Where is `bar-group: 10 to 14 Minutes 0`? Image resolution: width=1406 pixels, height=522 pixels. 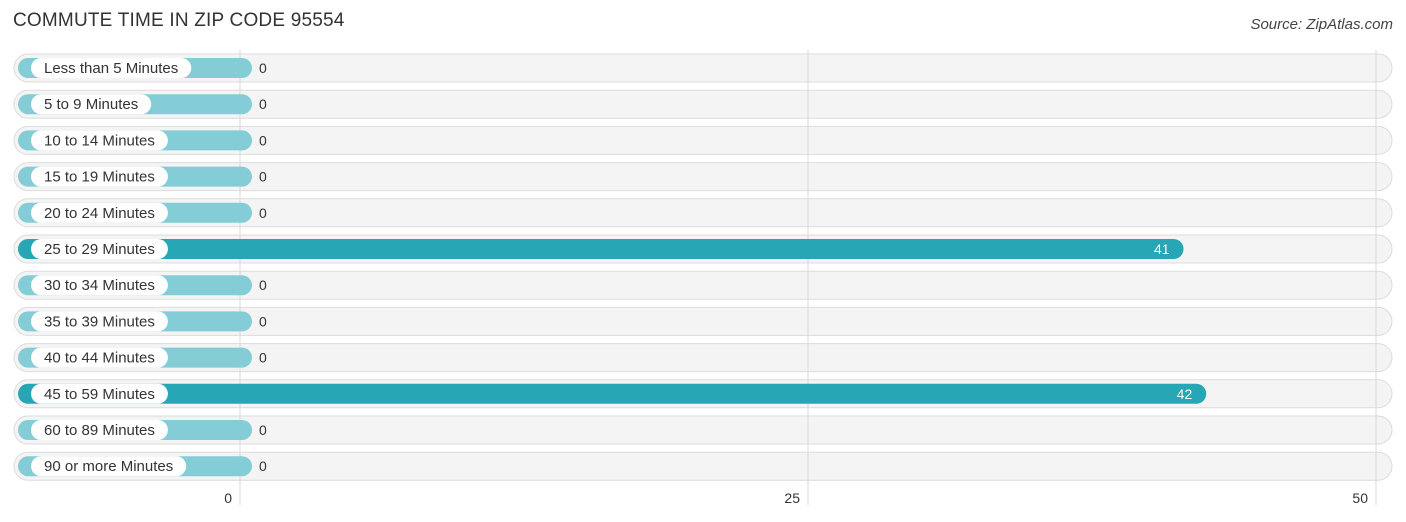 bar-group: 10 to 14 Minutes 0 is located at coordinates (142, 140).